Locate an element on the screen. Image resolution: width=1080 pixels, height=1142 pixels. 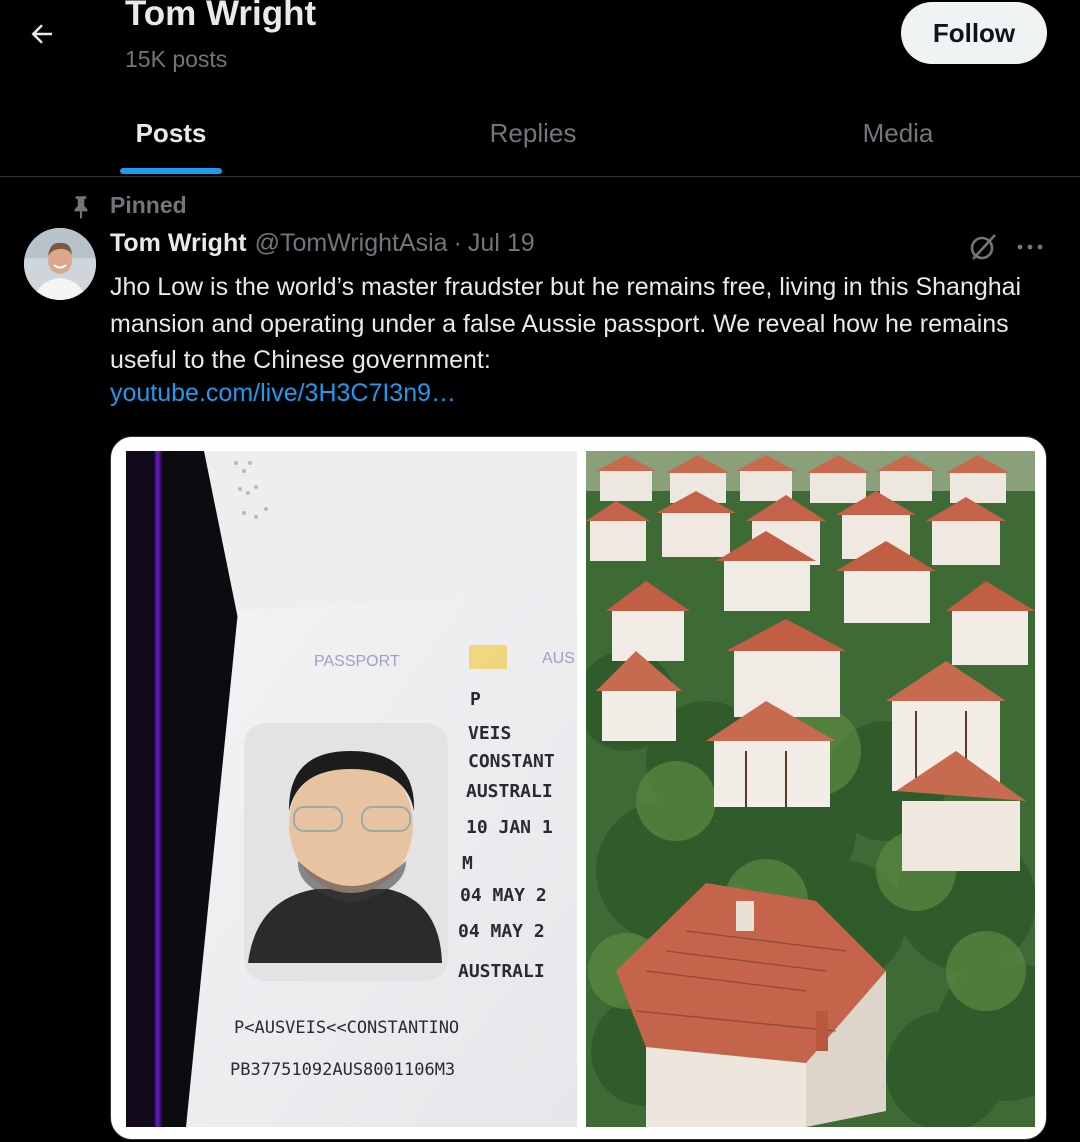
pin-icon is located at coordinates (81, 207).